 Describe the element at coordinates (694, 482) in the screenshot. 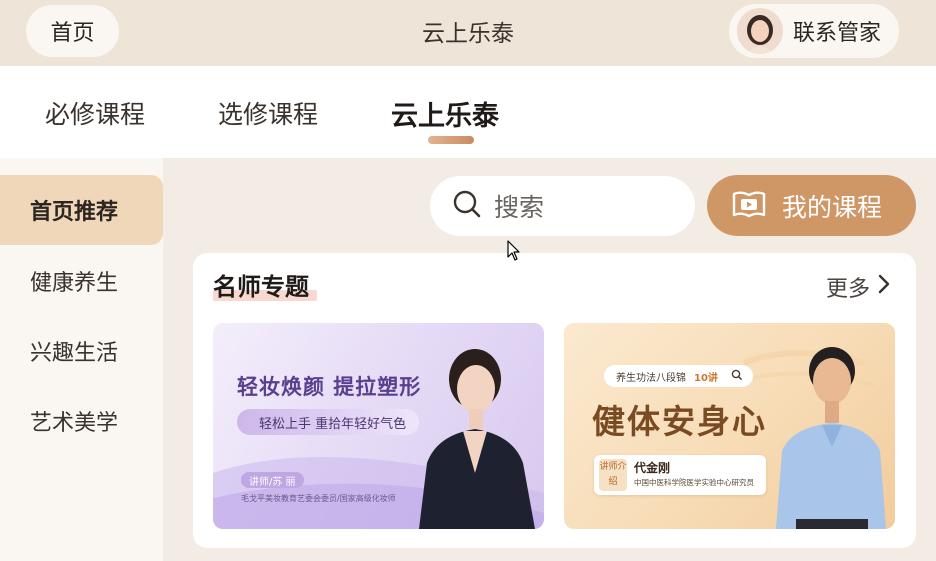

I see `teacher-org: 中国中医科学院医学实验中心研究员` at that location.